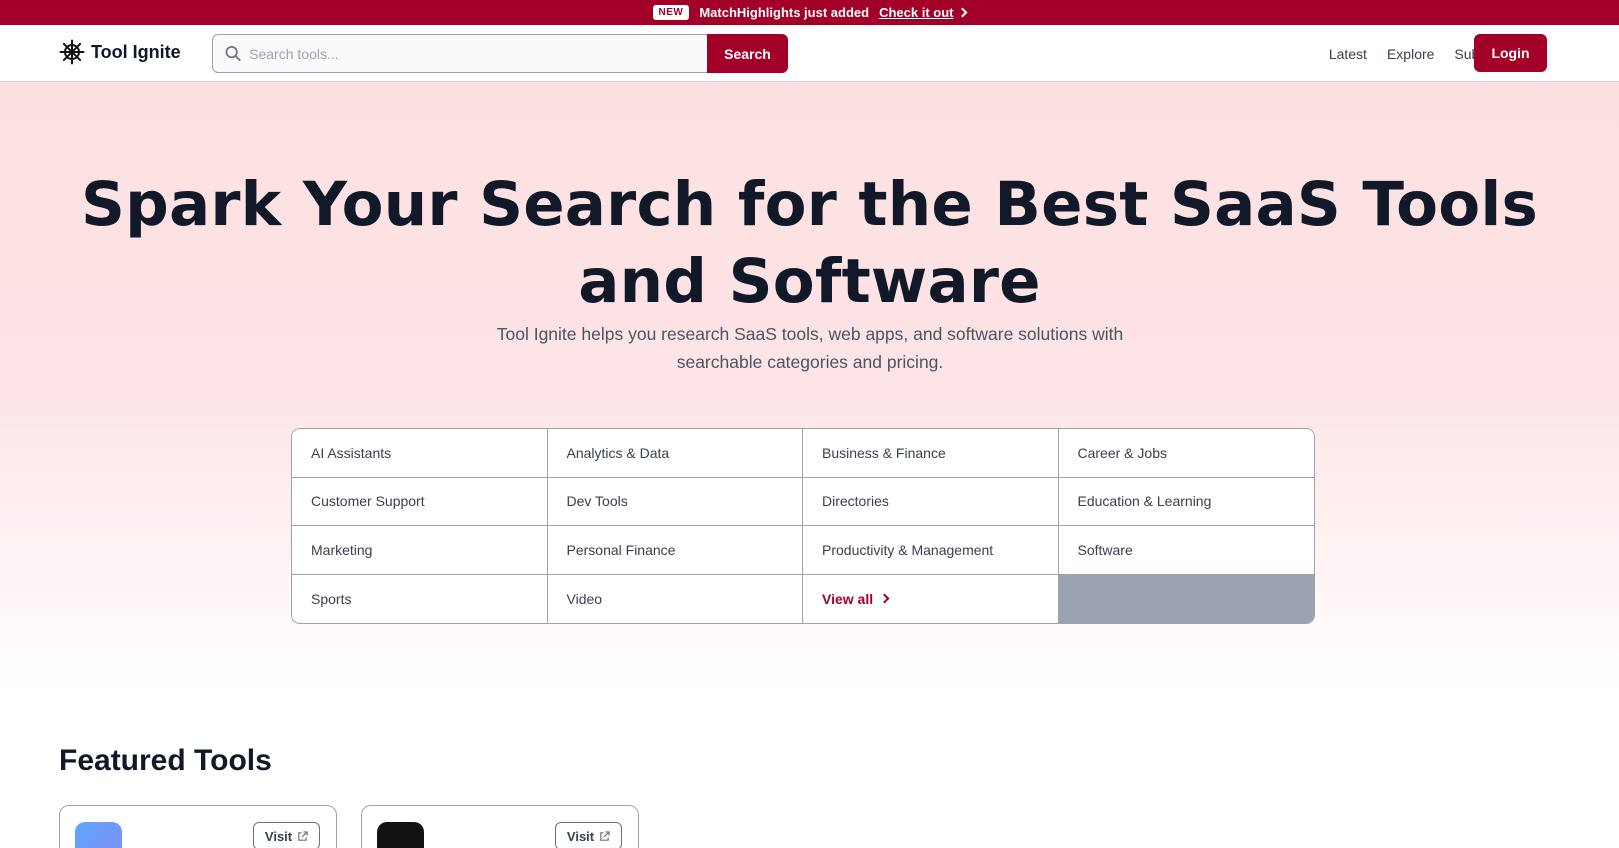 This screenshot has height=848, width=1619. I want to click on category-video: Video, so click(675, 598).